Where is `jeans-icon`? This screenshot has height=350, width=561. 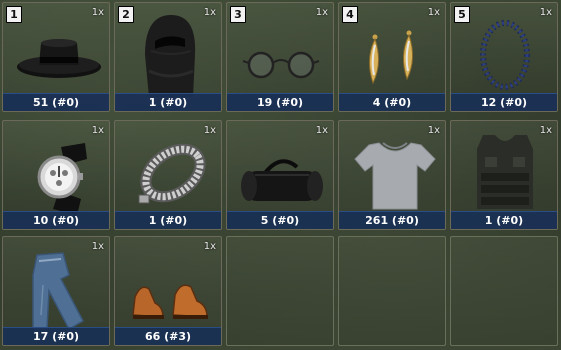 jeans-icon is located at coordinates (58, 291).